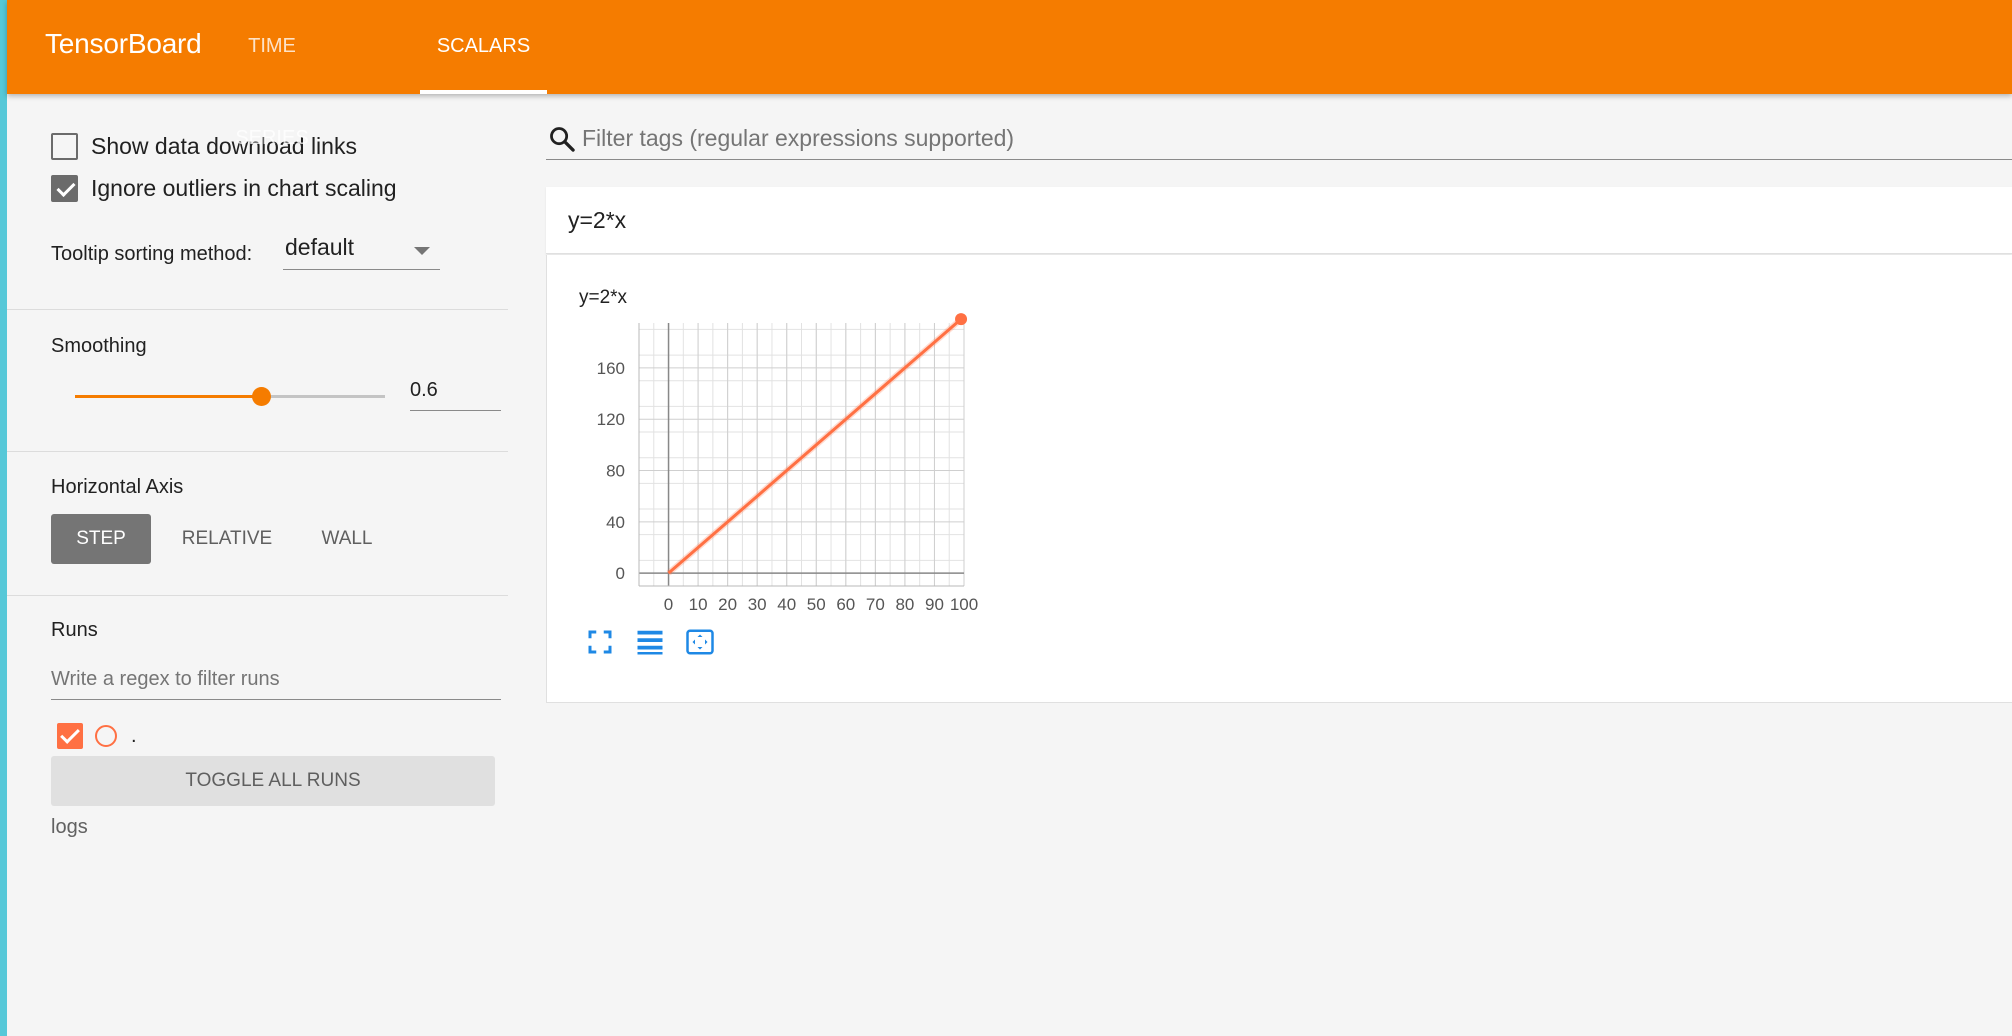 This screenshot has width=2012, height=1036. I want to click on run-name: ., so click(134, 735).